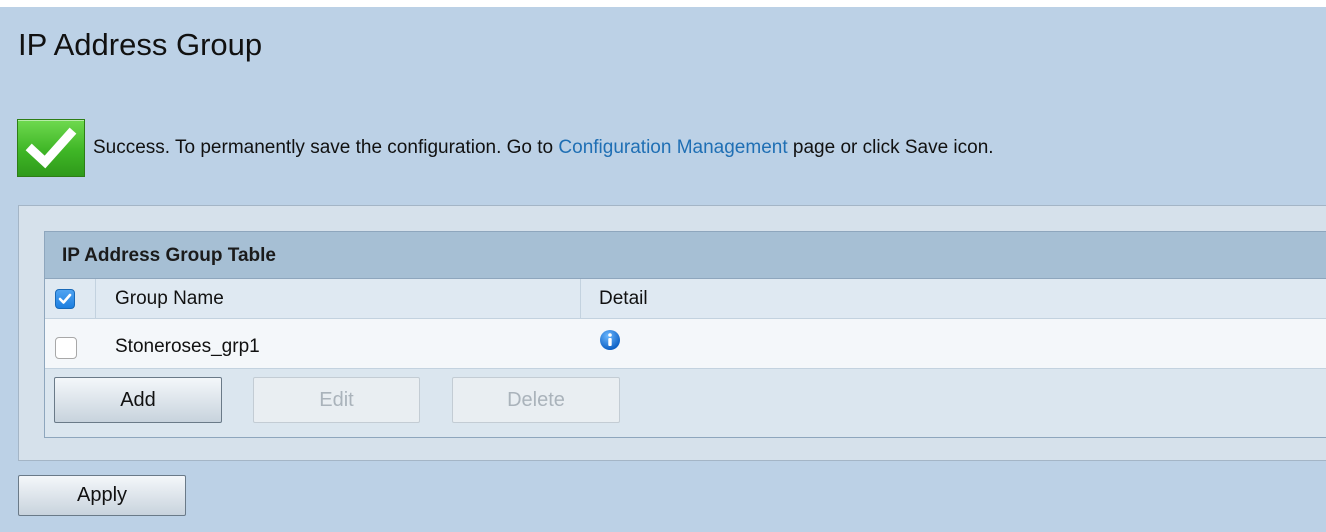 The height and width of the screenshot is (532, 1326). I want to click on delete-button: Delete, so click(536, 400).